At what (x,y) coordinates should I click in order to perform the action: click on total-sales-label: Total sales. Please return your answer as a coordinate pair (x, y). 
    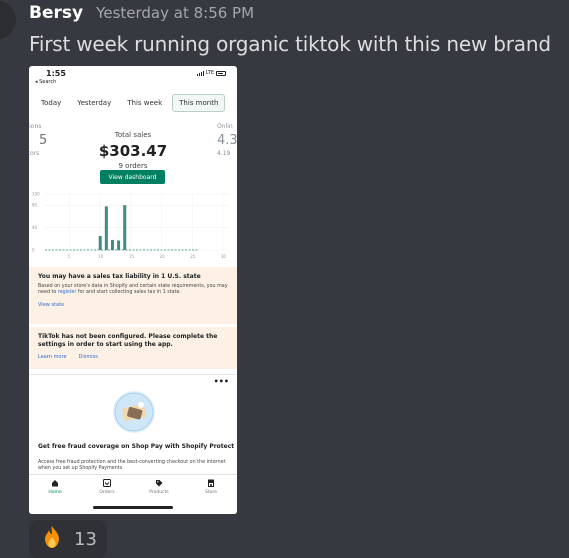
    Looking at the image, I should click on (133, 135).